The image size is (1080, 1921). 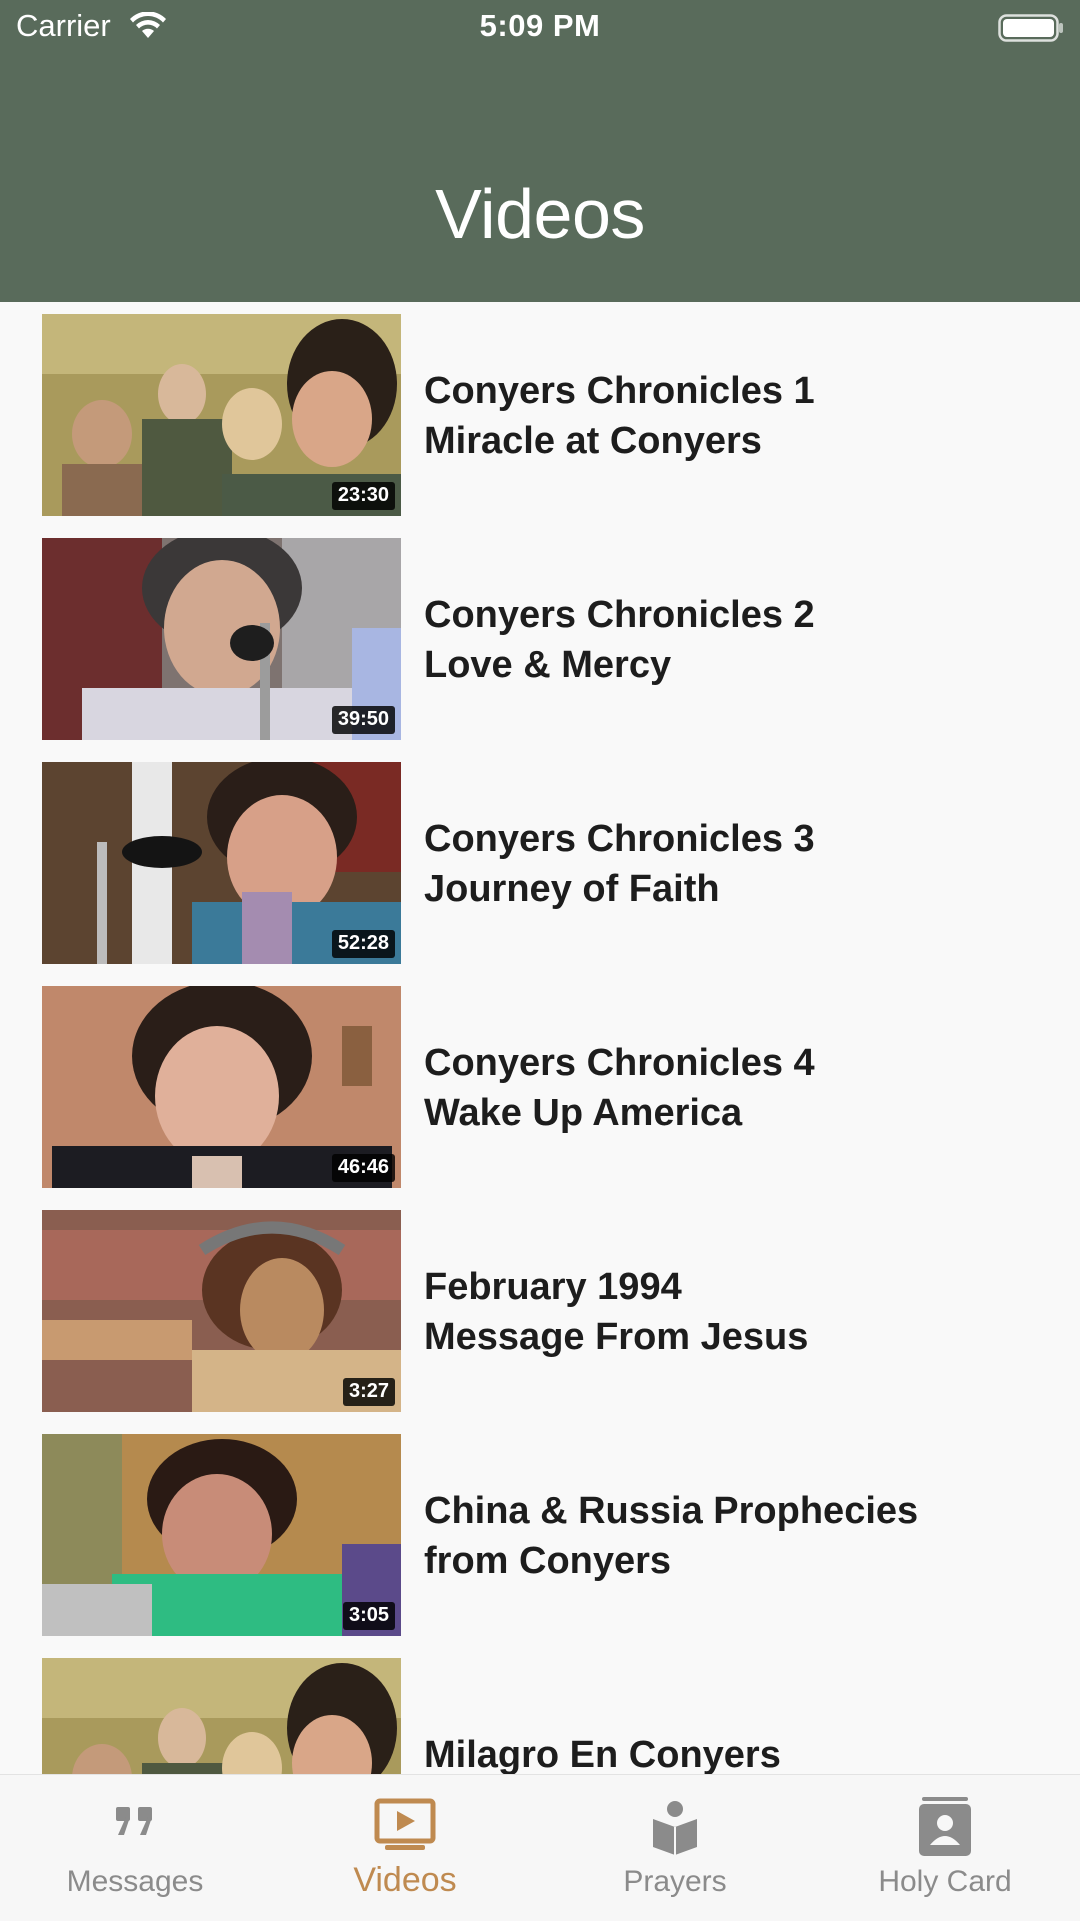 I want to click on video-duration: 52:28, so click(x=363, y=944).